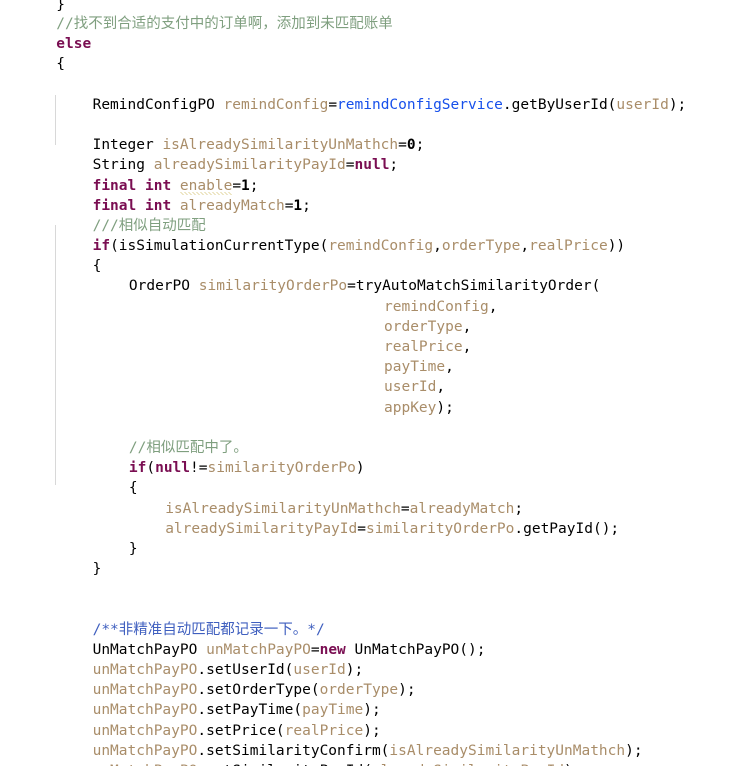 This screenshot has width=736, height=766. Describe the element at coordinates (378, 347) in the screenshot. I see `code-line: realPrice,` at that location.